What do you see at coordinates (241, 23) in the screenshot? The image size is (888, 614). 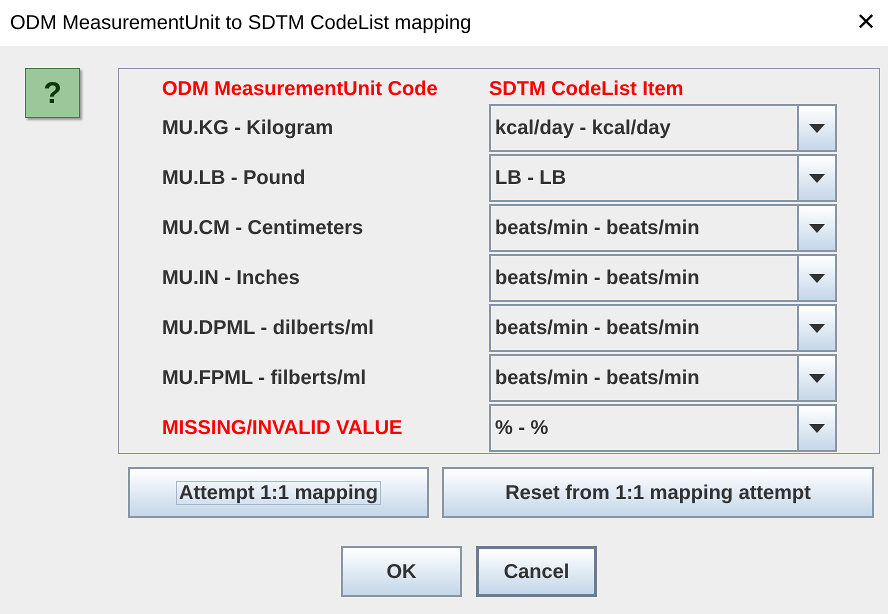 I see `window-title: ODM MeasurementUnit to SDTM CodeList mapping` at bounding box center [241, 23].